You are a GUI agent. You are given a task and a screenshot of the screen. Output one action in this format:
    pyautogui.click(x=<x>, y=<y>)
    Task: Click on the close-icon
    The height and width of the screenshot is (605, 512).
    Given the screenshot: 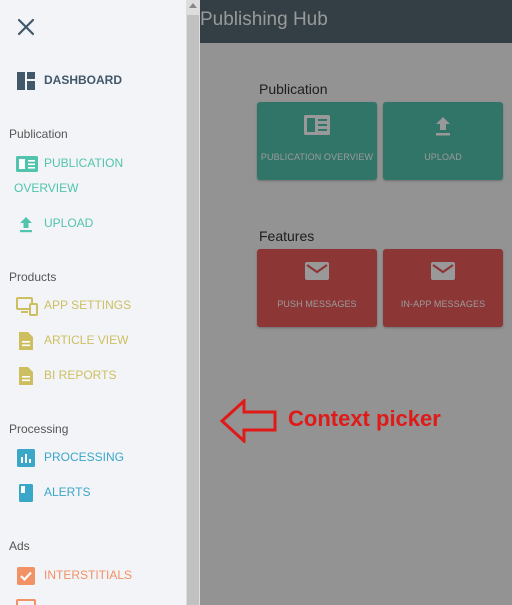 What is the action you would take?
    pyautogui.click(x=26, y=27)
    